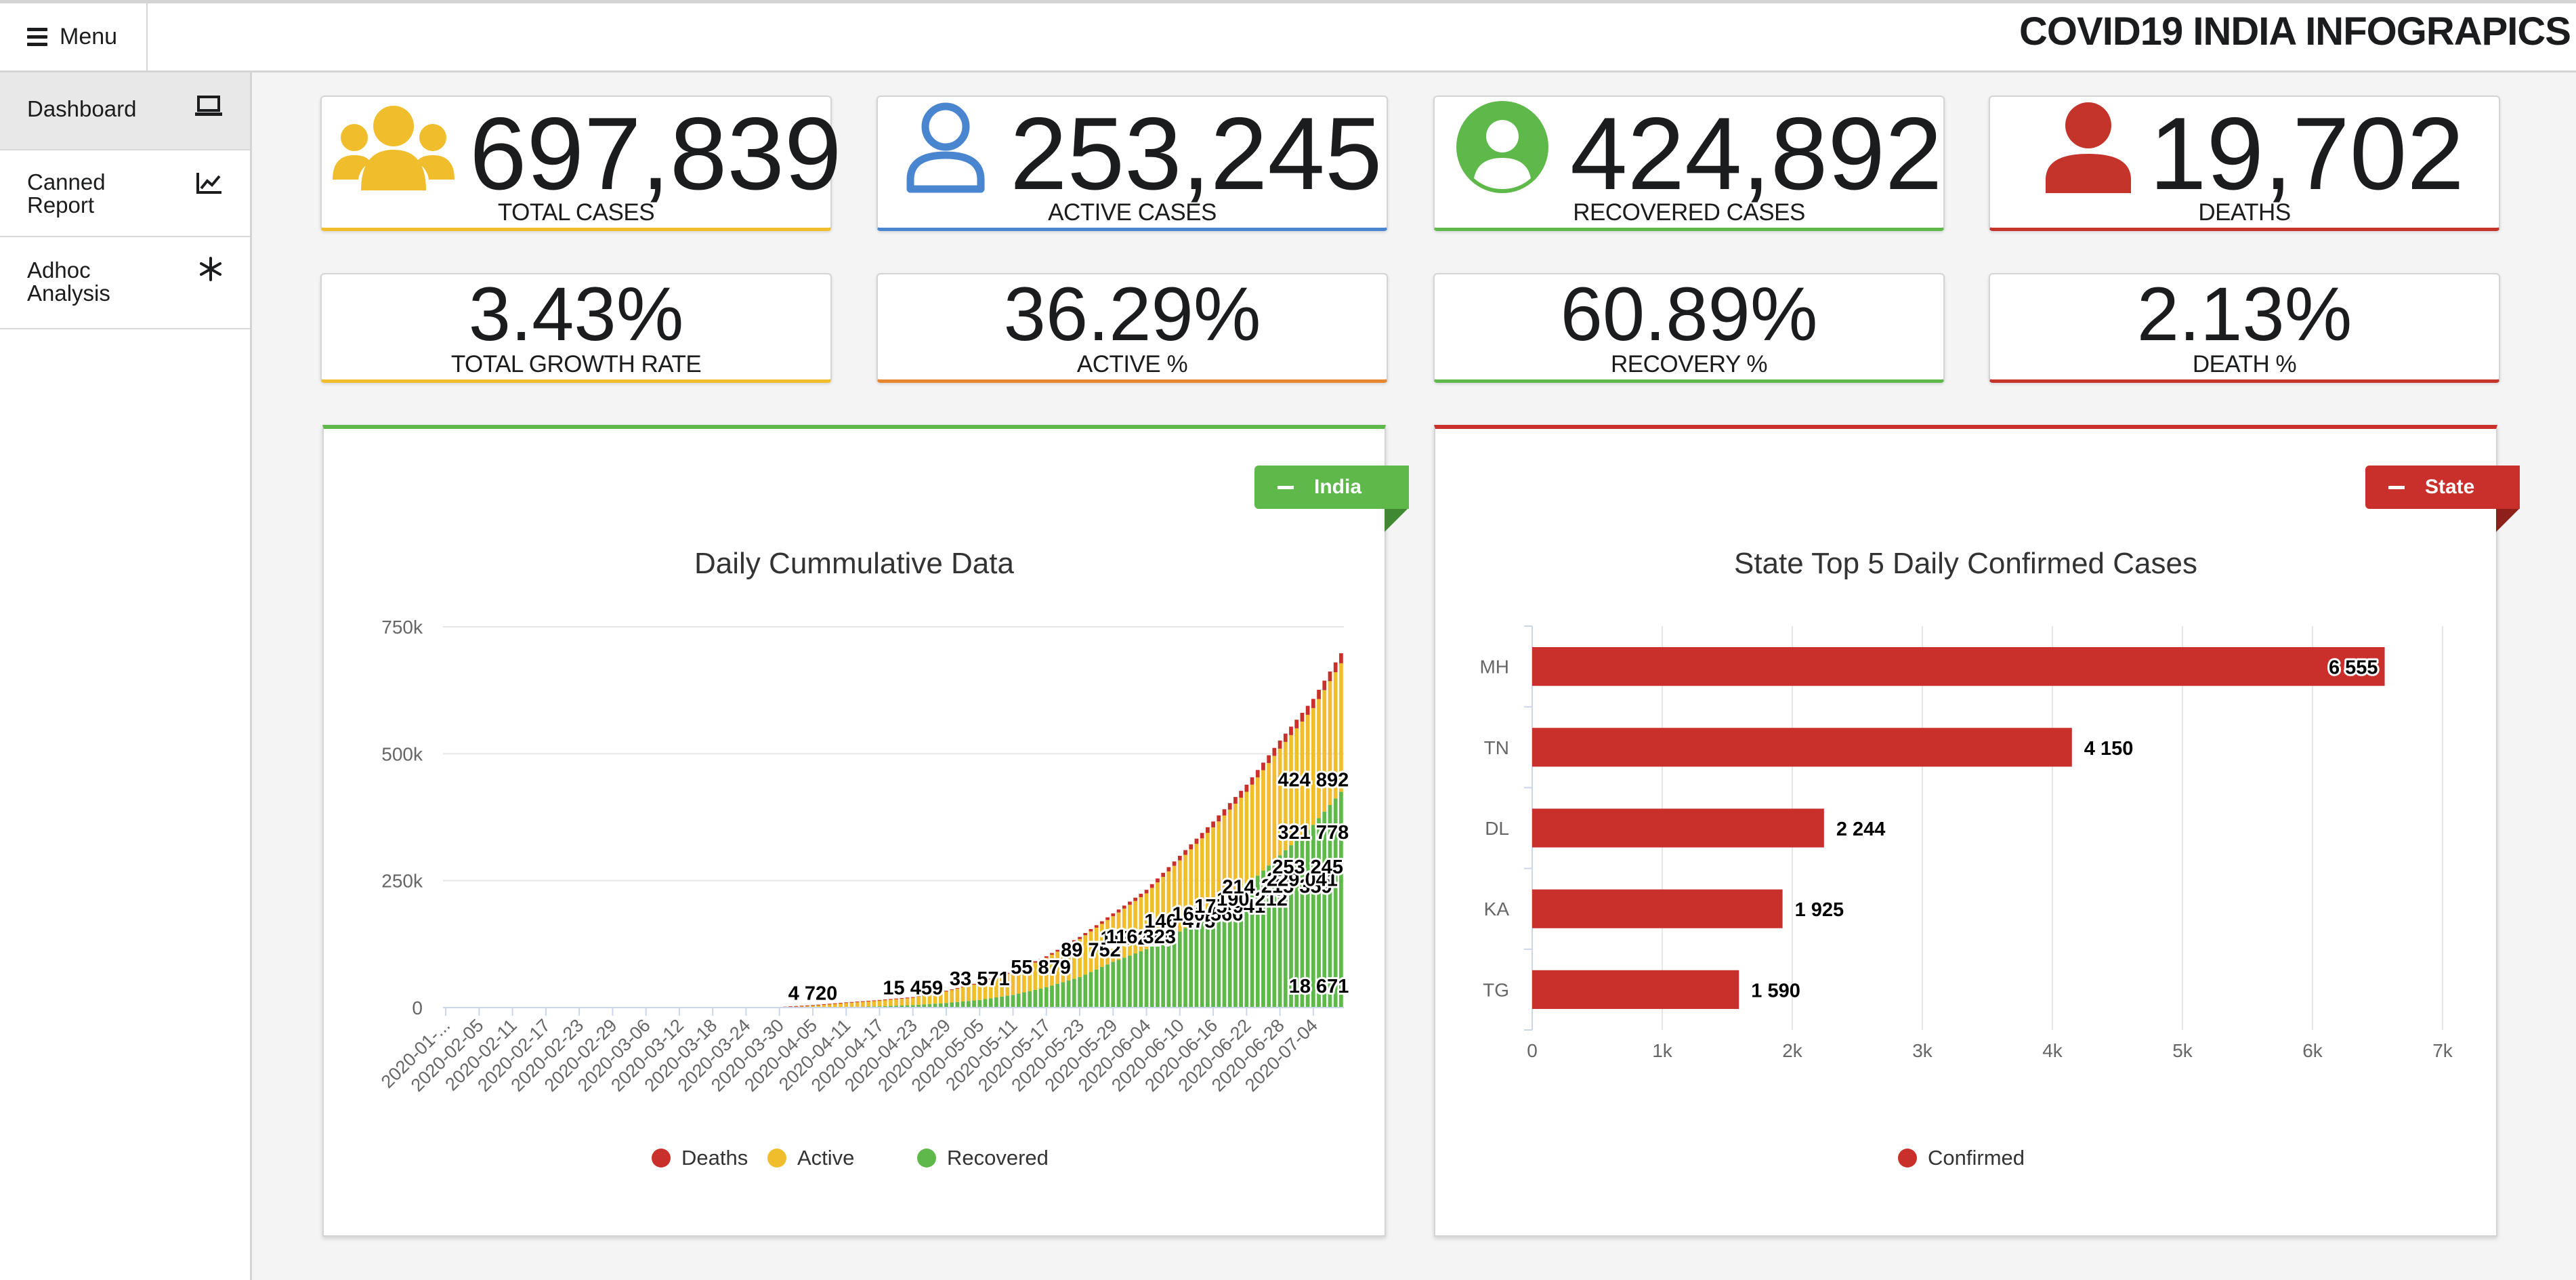 The image size is (2576, 1280). I want to click on rate-value: 36.29%, so click(1132, 314).